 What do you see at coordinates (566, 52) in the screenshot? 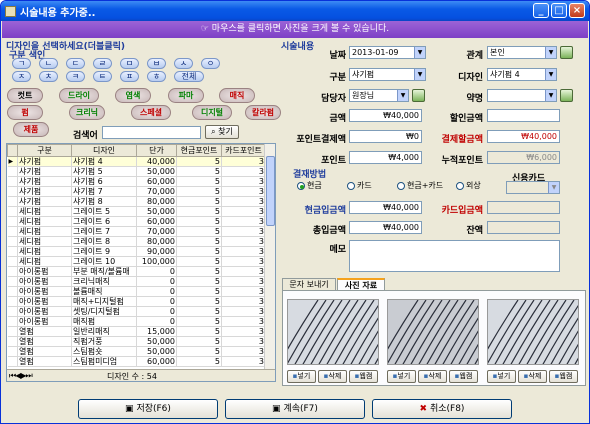
I see `relation-edit-icon` at bounding box center [566, 52].